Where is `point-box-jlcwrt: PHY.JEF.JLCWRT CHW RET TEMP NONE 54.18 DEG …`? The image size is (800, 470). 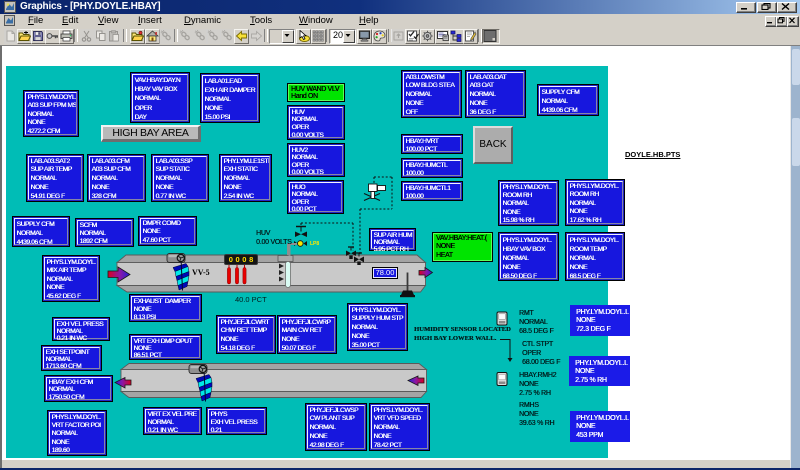 point-box-jlcwrt: PHY.JEF.JLCWRT CHW RET TEMP NONE 54.18 DEG … is located at coordinates (246, 334).